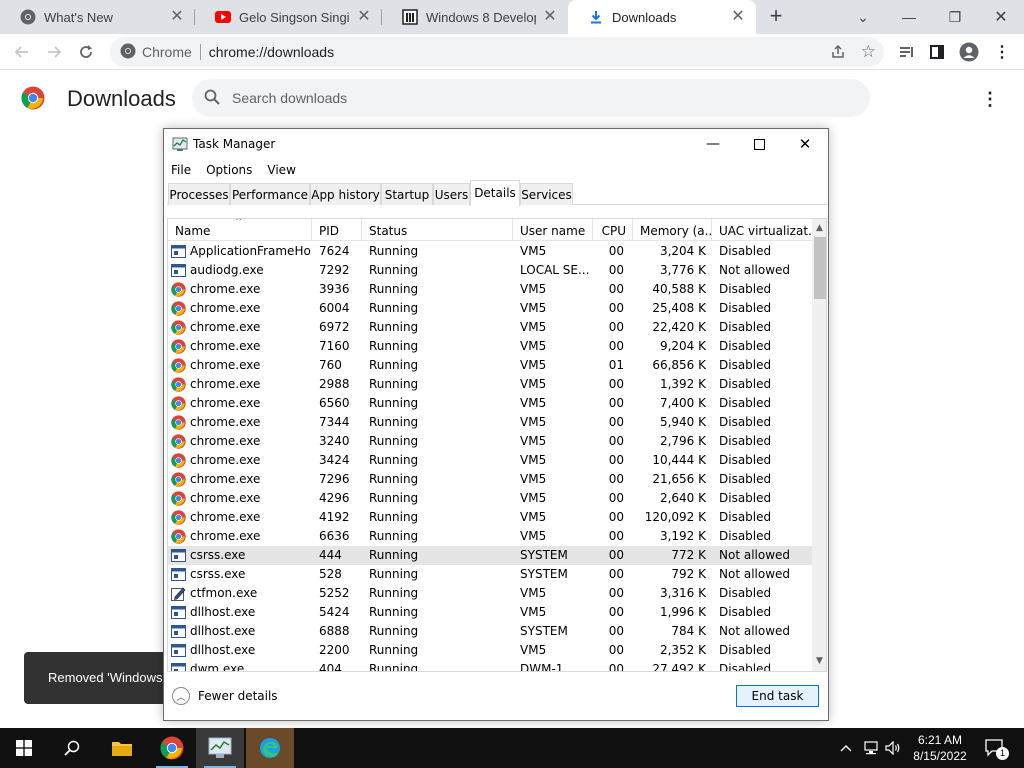 This screenshot has height=768, width=1024. I want to click on scroll-up-icon: ▲, so click(819, 228).